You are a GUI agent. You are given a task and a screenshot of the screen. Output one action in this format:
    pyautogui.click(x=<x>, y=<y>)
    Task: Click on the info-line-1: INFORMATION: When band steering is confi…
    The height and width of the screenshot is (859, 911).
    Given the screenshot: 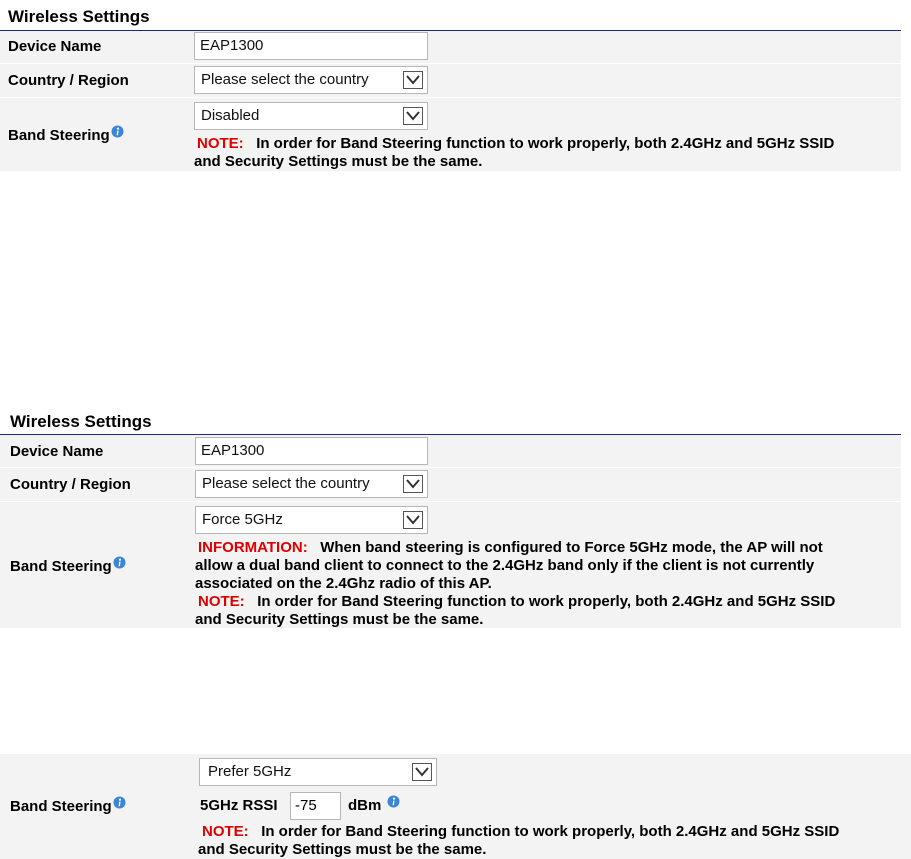 What is the action you would take?
    pyautogui.click(x=550, y=548)
    